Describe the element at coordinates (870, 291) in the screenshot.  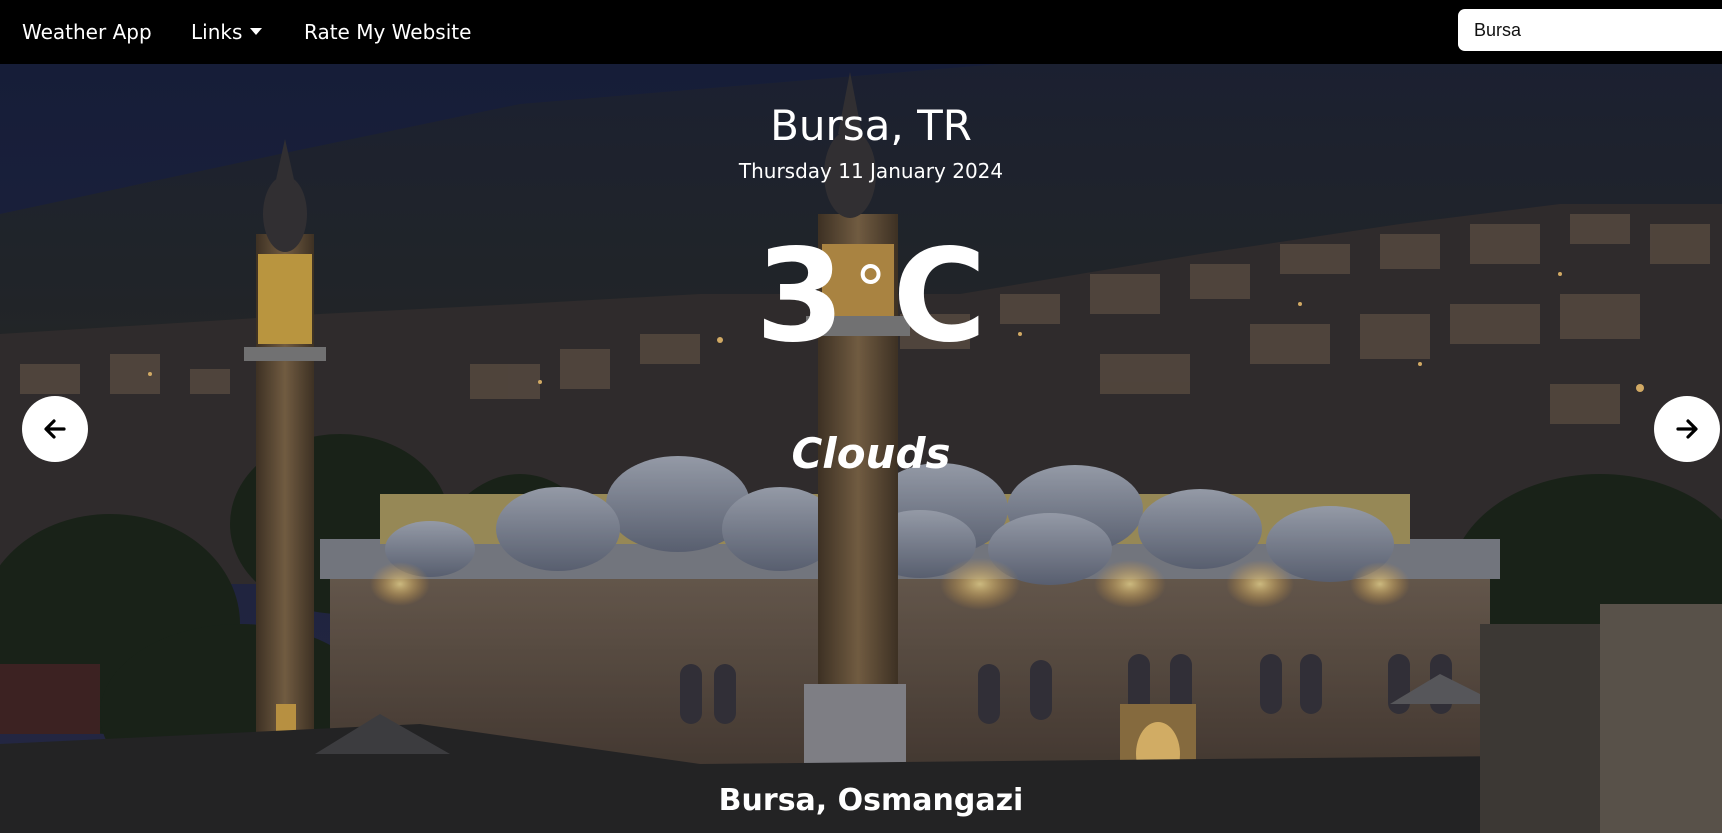
I see `degree-symbol: °` at that location.